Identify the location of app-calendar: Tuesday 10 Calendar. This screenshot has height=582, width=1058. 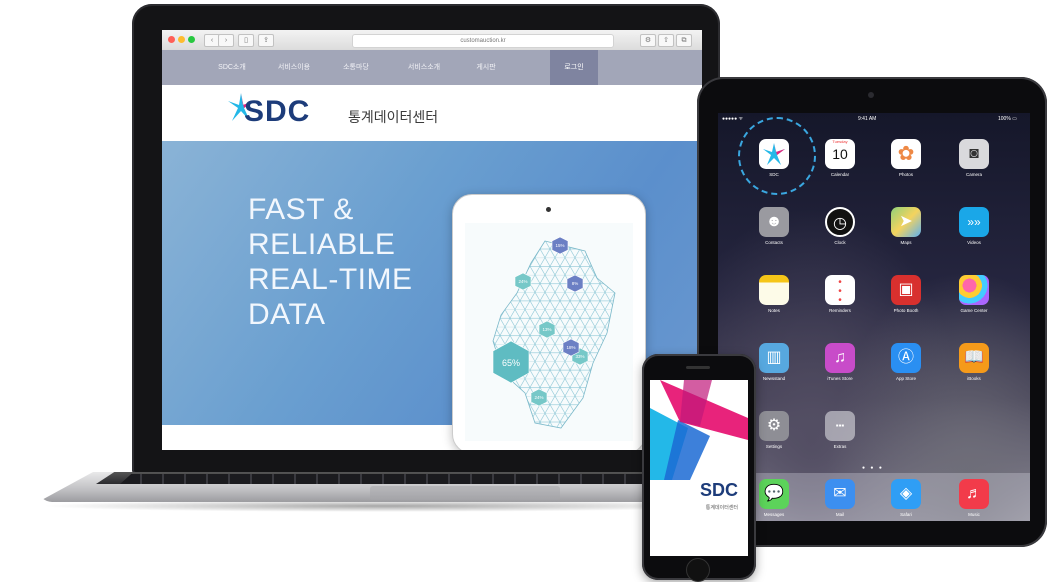
(839, 165).